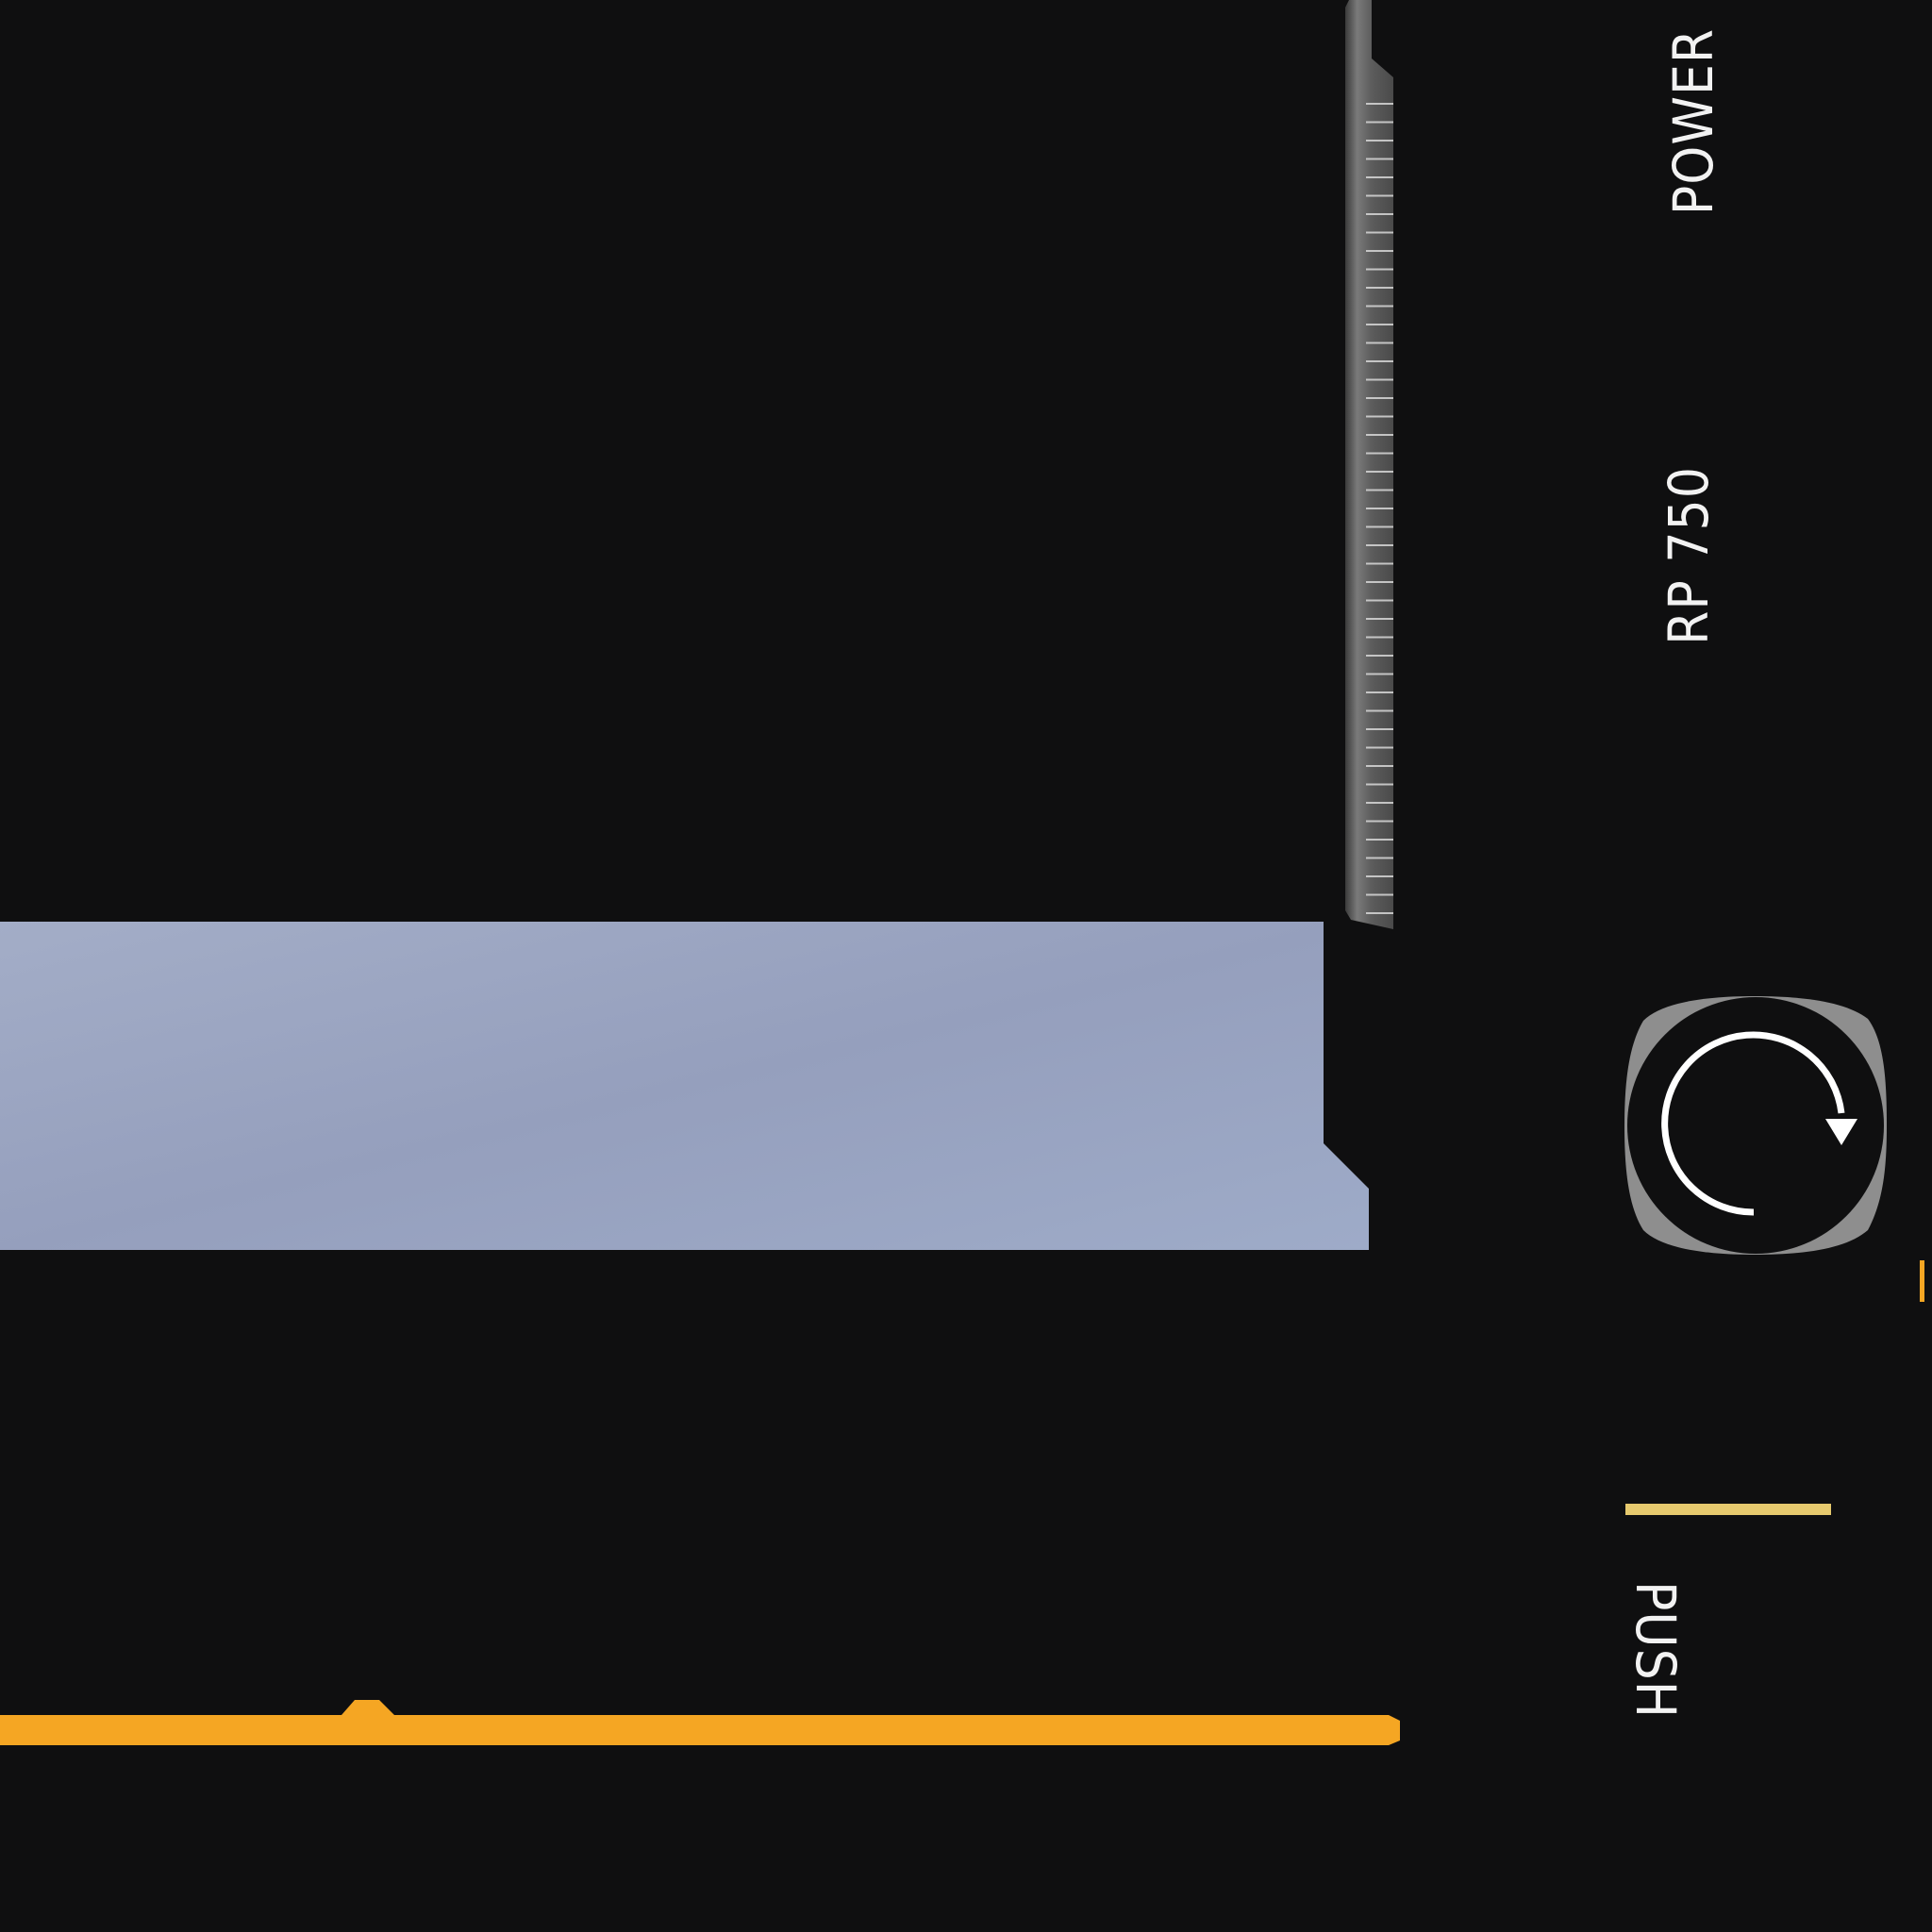 This screenshot has width=1932, height=1932. Describe the element at coordinates (685, 1086) in the screenshot. I see `blue-panel` at that location.